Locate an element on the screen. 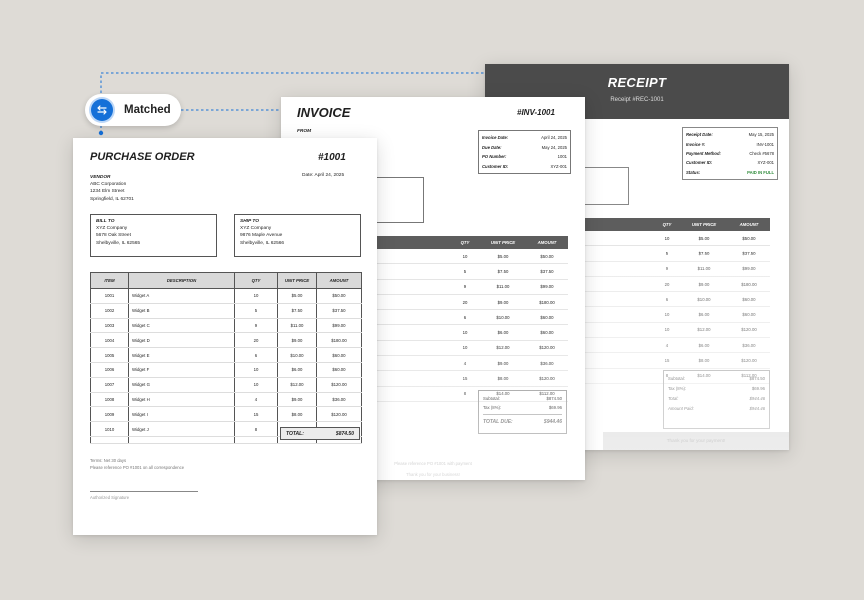 The height and width of the screenshot is (600, 864). meta-value: XYZ-001 is located at coordinates (765, 163).